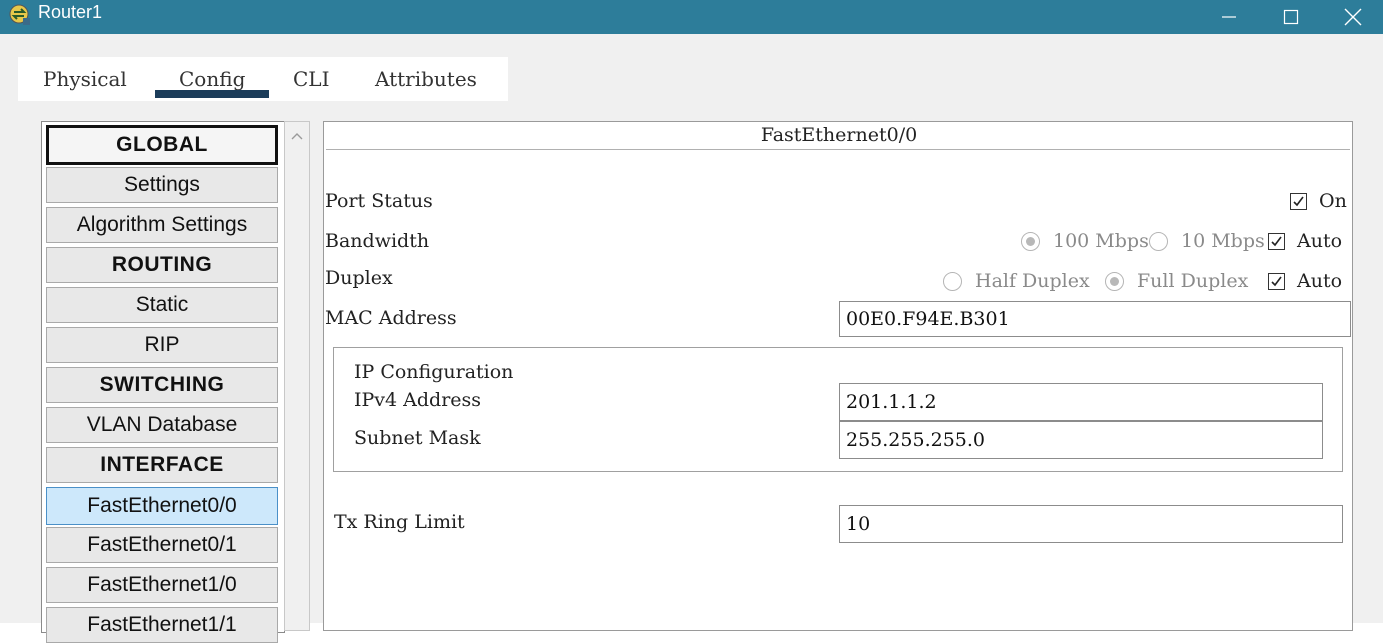 The image size is (1383, 643). What do you see at coordinates (952, 281) in the screenshot?
I see `duplex-half-radio` at bounding box center [952, 281].